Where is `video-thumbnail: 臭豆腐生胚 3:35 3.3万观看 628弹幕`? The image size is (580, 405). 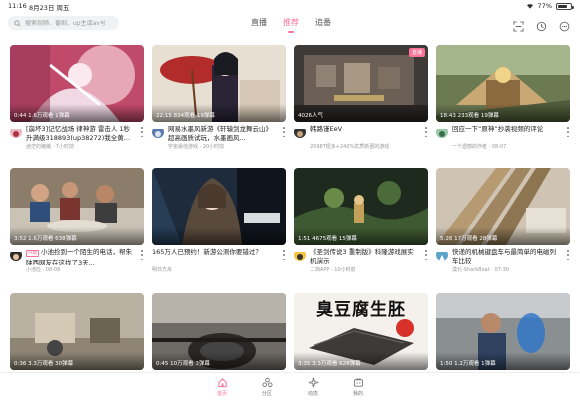
video-thumbnail: 臭豆腐生胚 3:35 3.3万观看 628弹幕 is located at coordinates (361, 331).